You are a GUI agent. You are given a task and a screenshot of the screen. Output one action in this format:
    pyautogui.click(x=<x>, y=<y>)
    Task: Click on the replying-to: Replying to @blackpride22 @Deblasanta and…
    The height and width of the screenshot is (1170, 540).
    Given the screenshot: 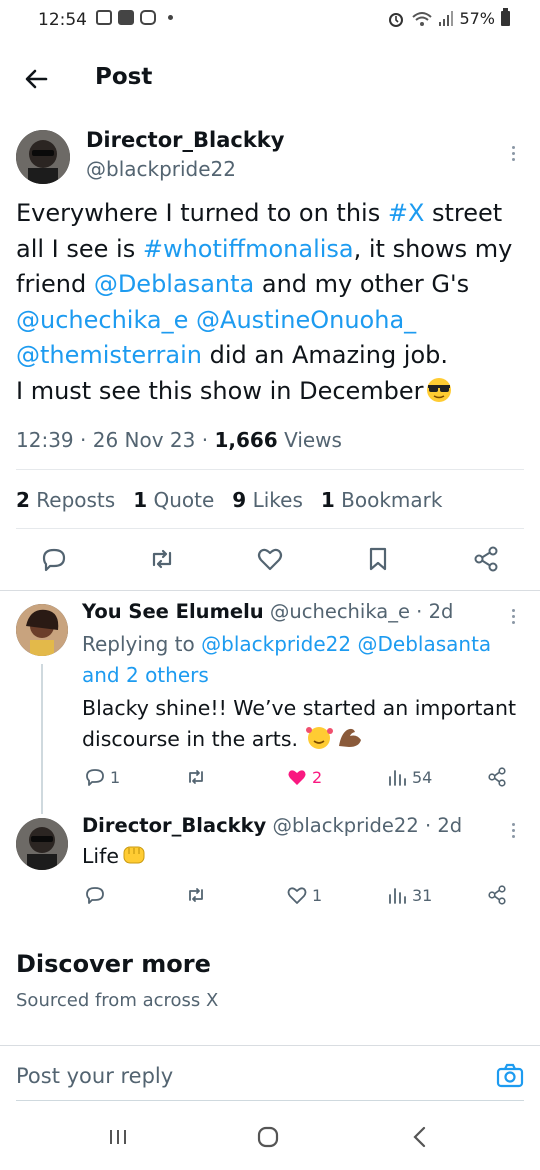 What is the action you would take?
    pyautogui.click(x=286, y=660)
    